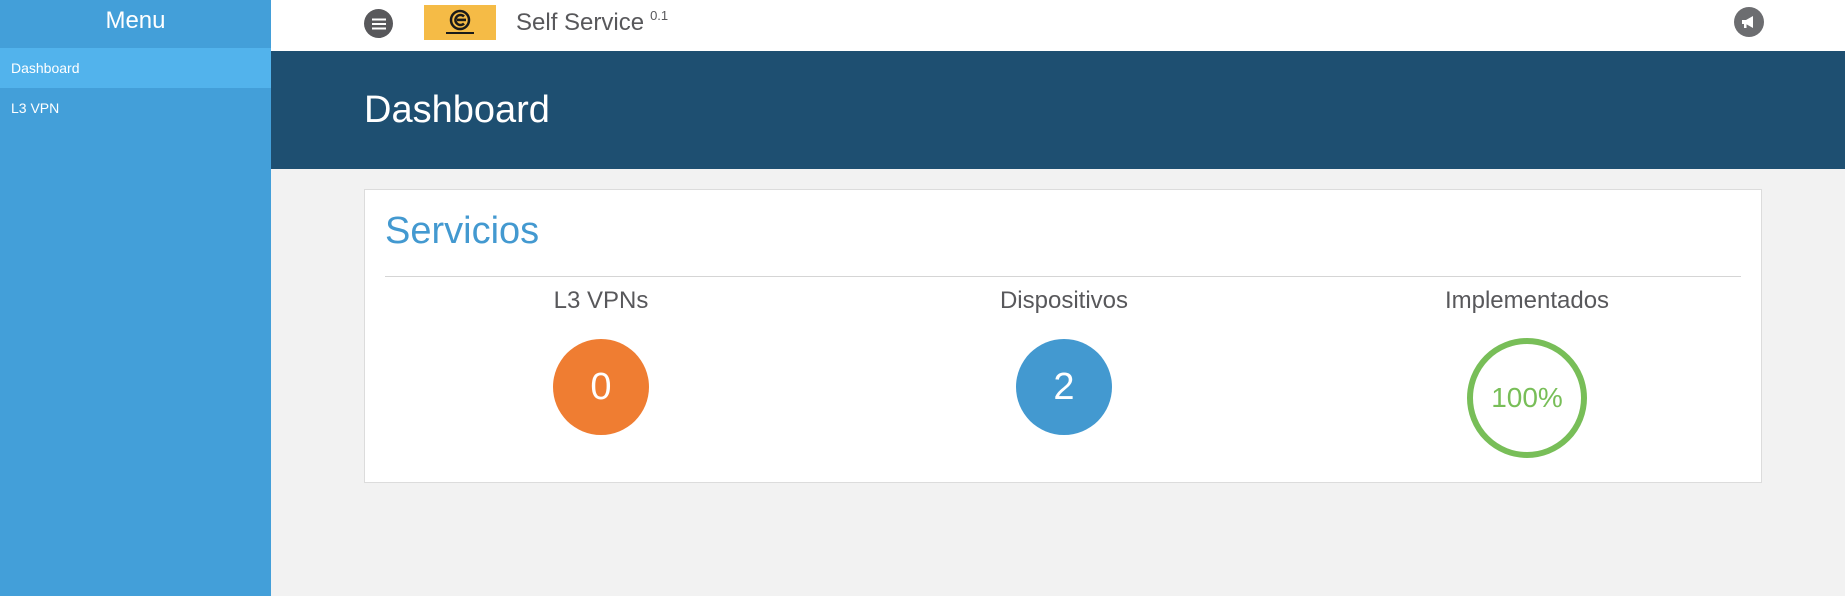  Describe the element at coordinates (601, 300) in the screenshot. I see `stat-label: L3 VPNs` at that location.